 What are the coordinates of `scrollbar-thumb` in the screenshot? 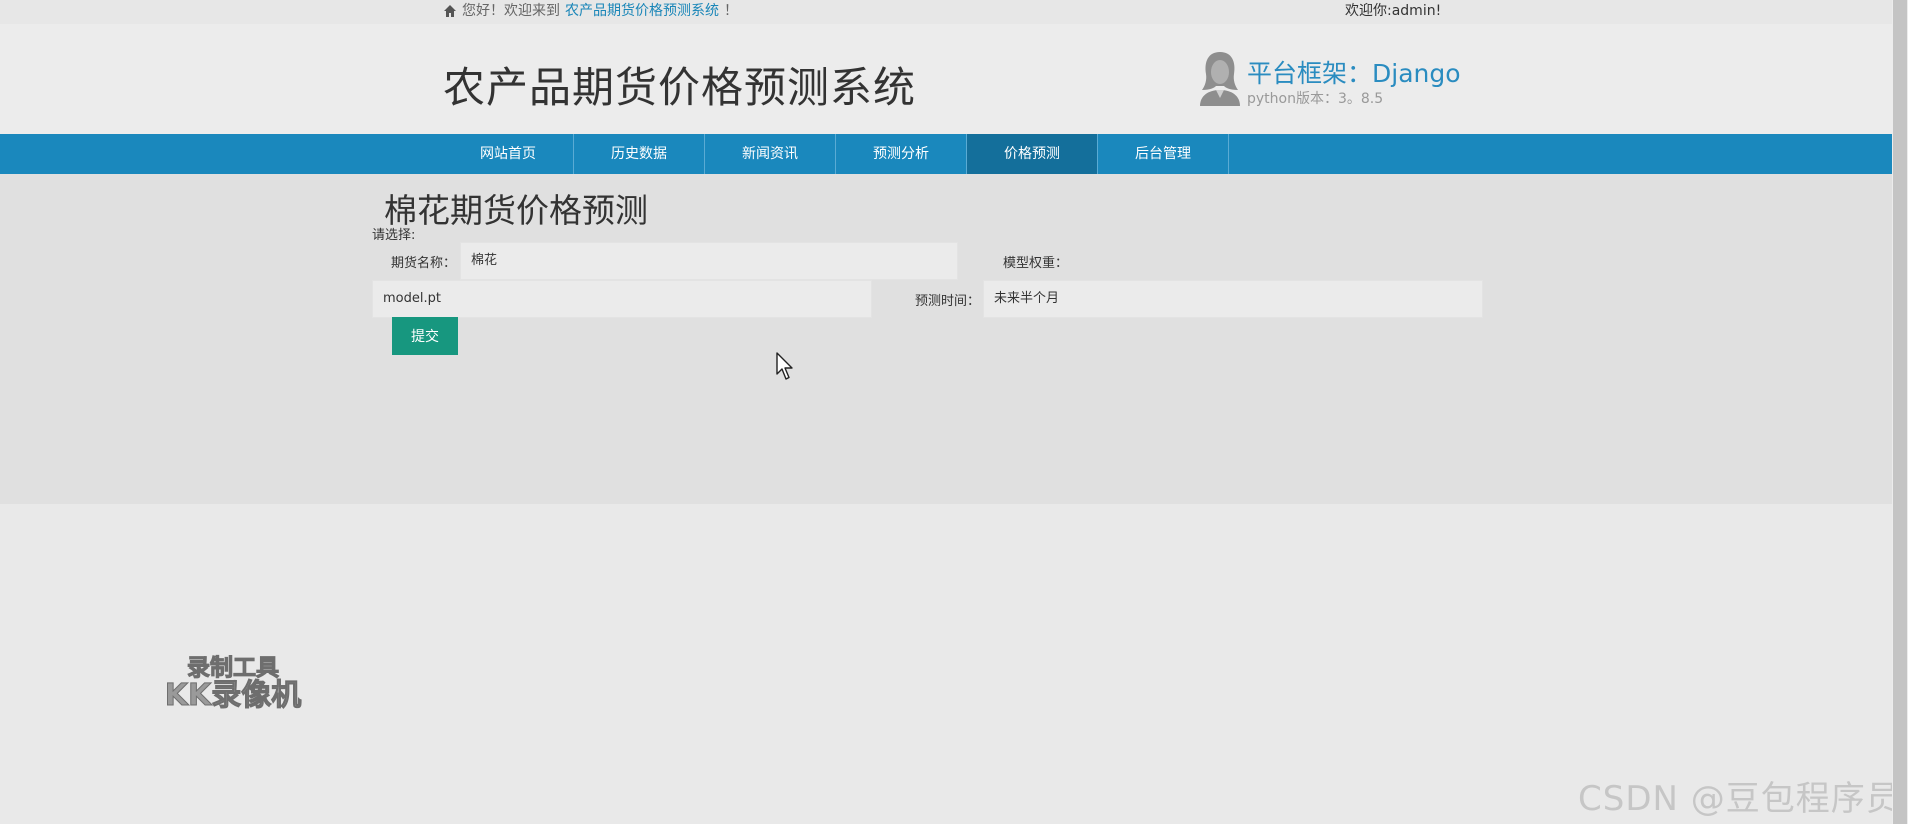 It's located at (1900, 412).